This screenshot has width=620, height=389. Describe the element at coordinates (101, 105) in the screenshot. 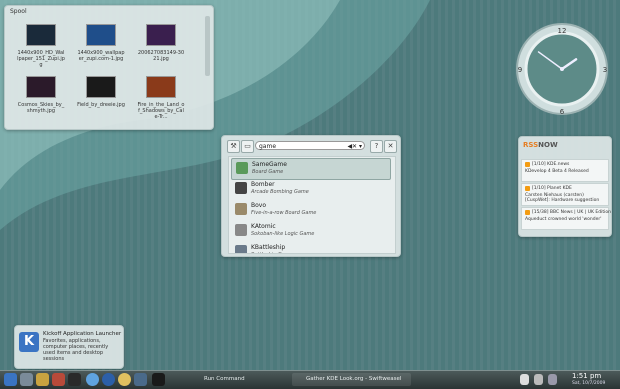

I see `file-name: Field_by_dreeie.jpg` at that location.